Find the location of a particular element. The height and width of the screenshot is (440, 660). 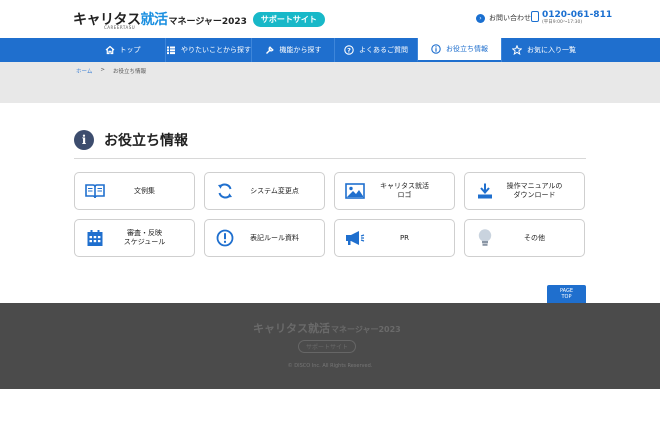

footer-logo: キャリタス就活 マネージャー2023 is located at coordinates (327, 328).